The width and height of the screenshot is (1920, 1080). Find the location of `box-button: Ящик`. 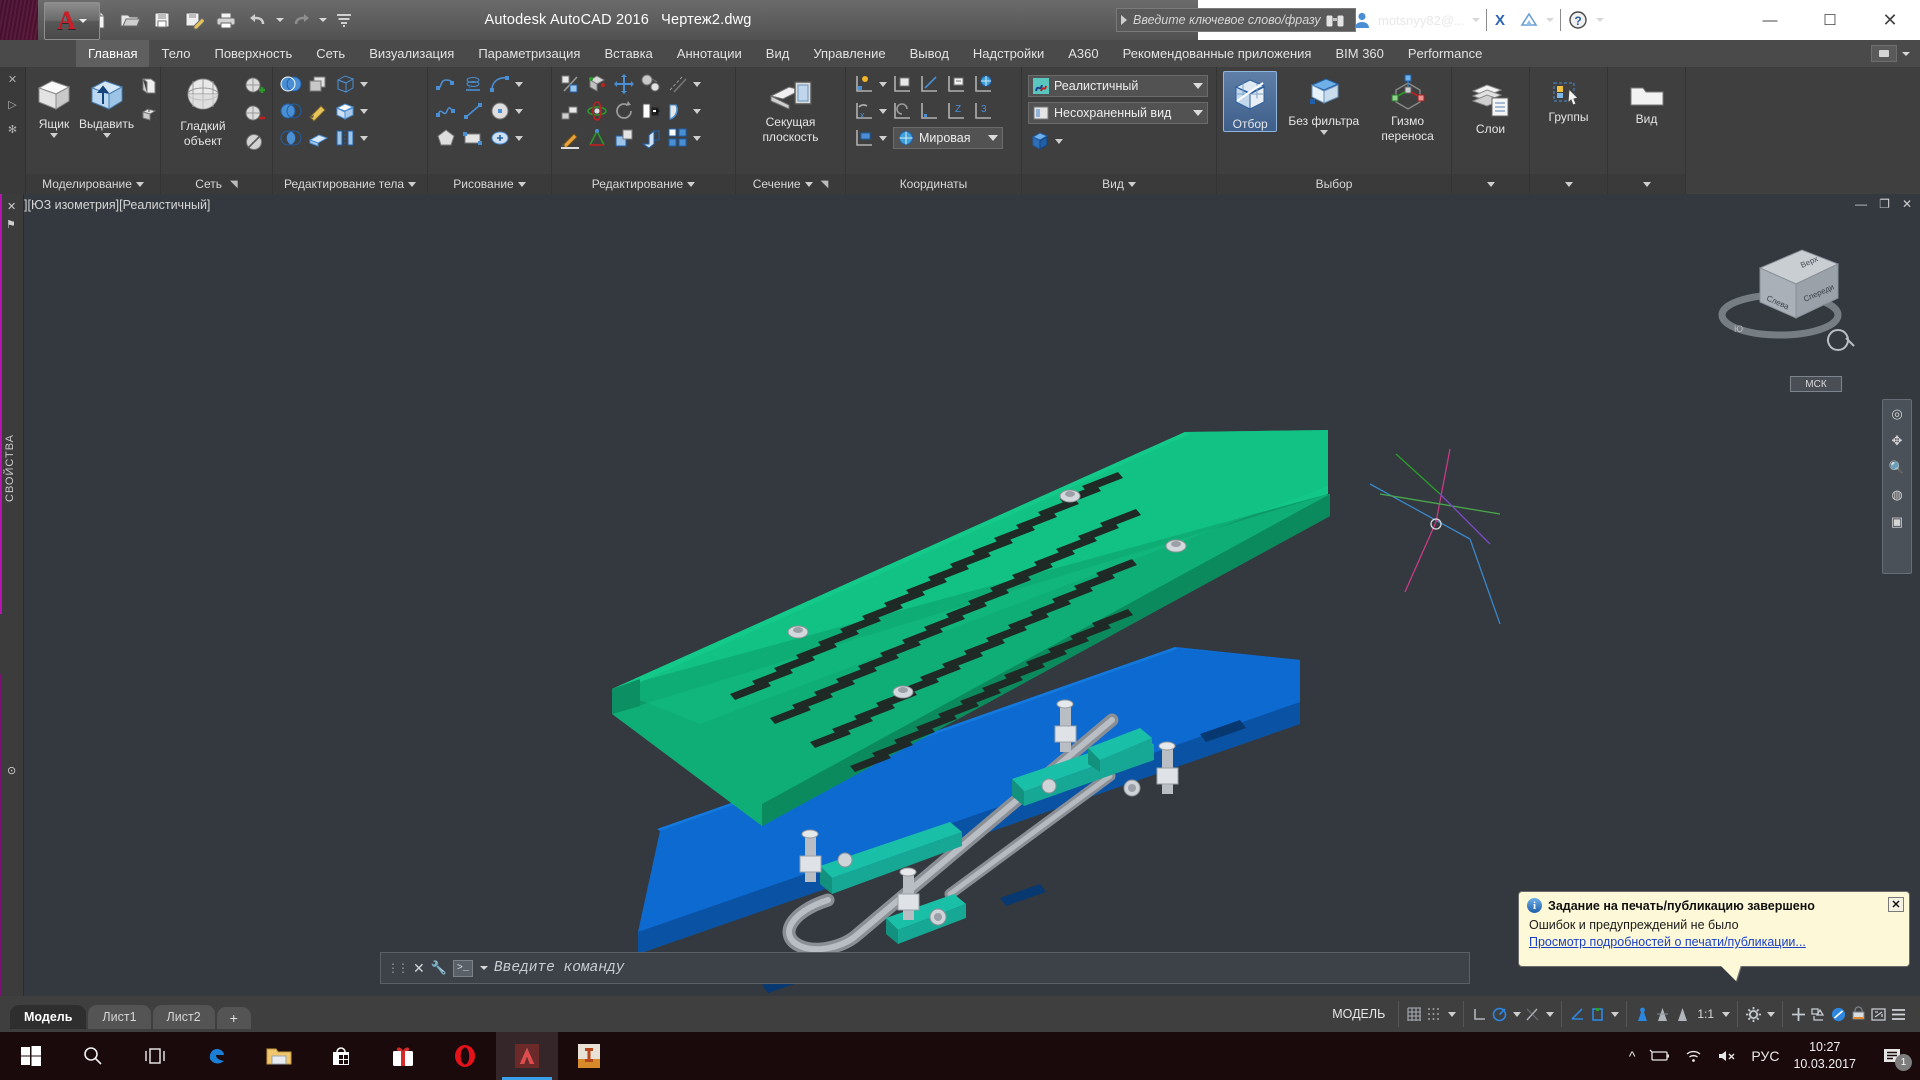

box-button: Ящик is located at coordinates (54, 105).